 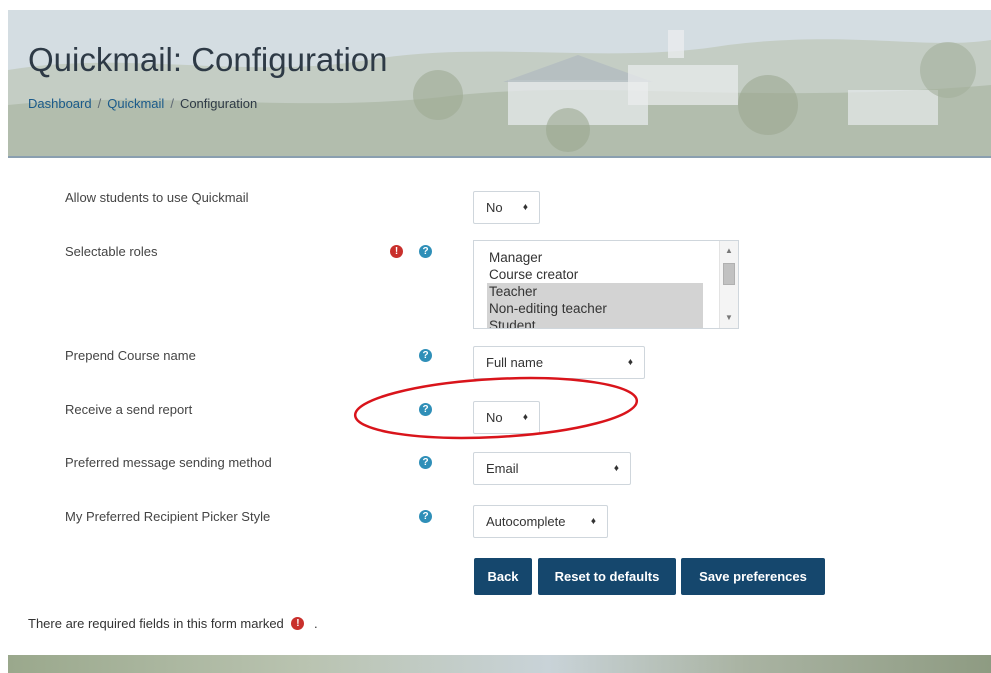 I want to click on role-option-teacher: Teacher, so click(x=595, y=291).